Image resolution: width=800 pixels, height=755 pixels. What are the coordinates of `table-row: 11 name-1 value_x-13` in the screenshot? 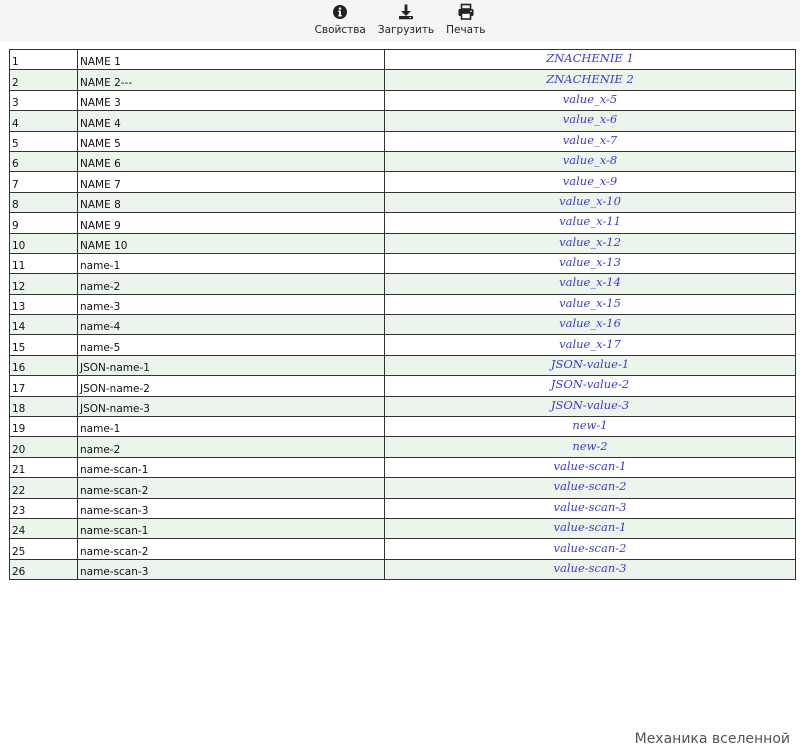 It's located at (402, 263).